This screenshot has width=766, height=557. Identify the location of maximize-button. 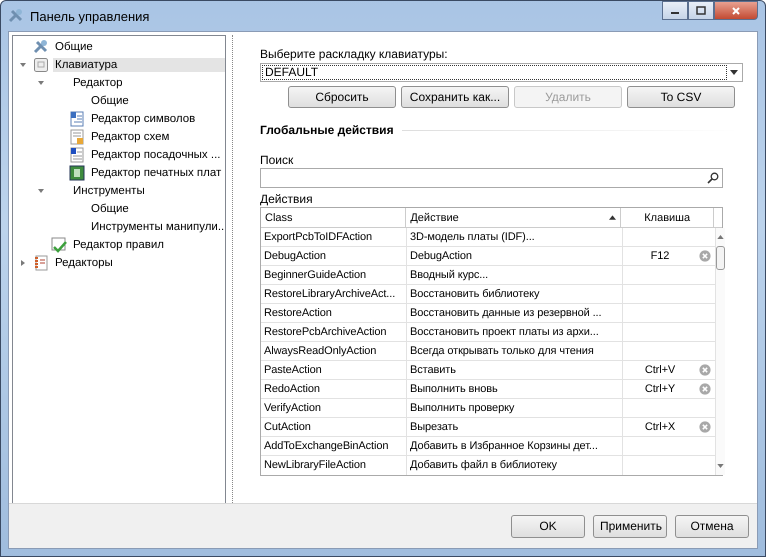
(701, 10).